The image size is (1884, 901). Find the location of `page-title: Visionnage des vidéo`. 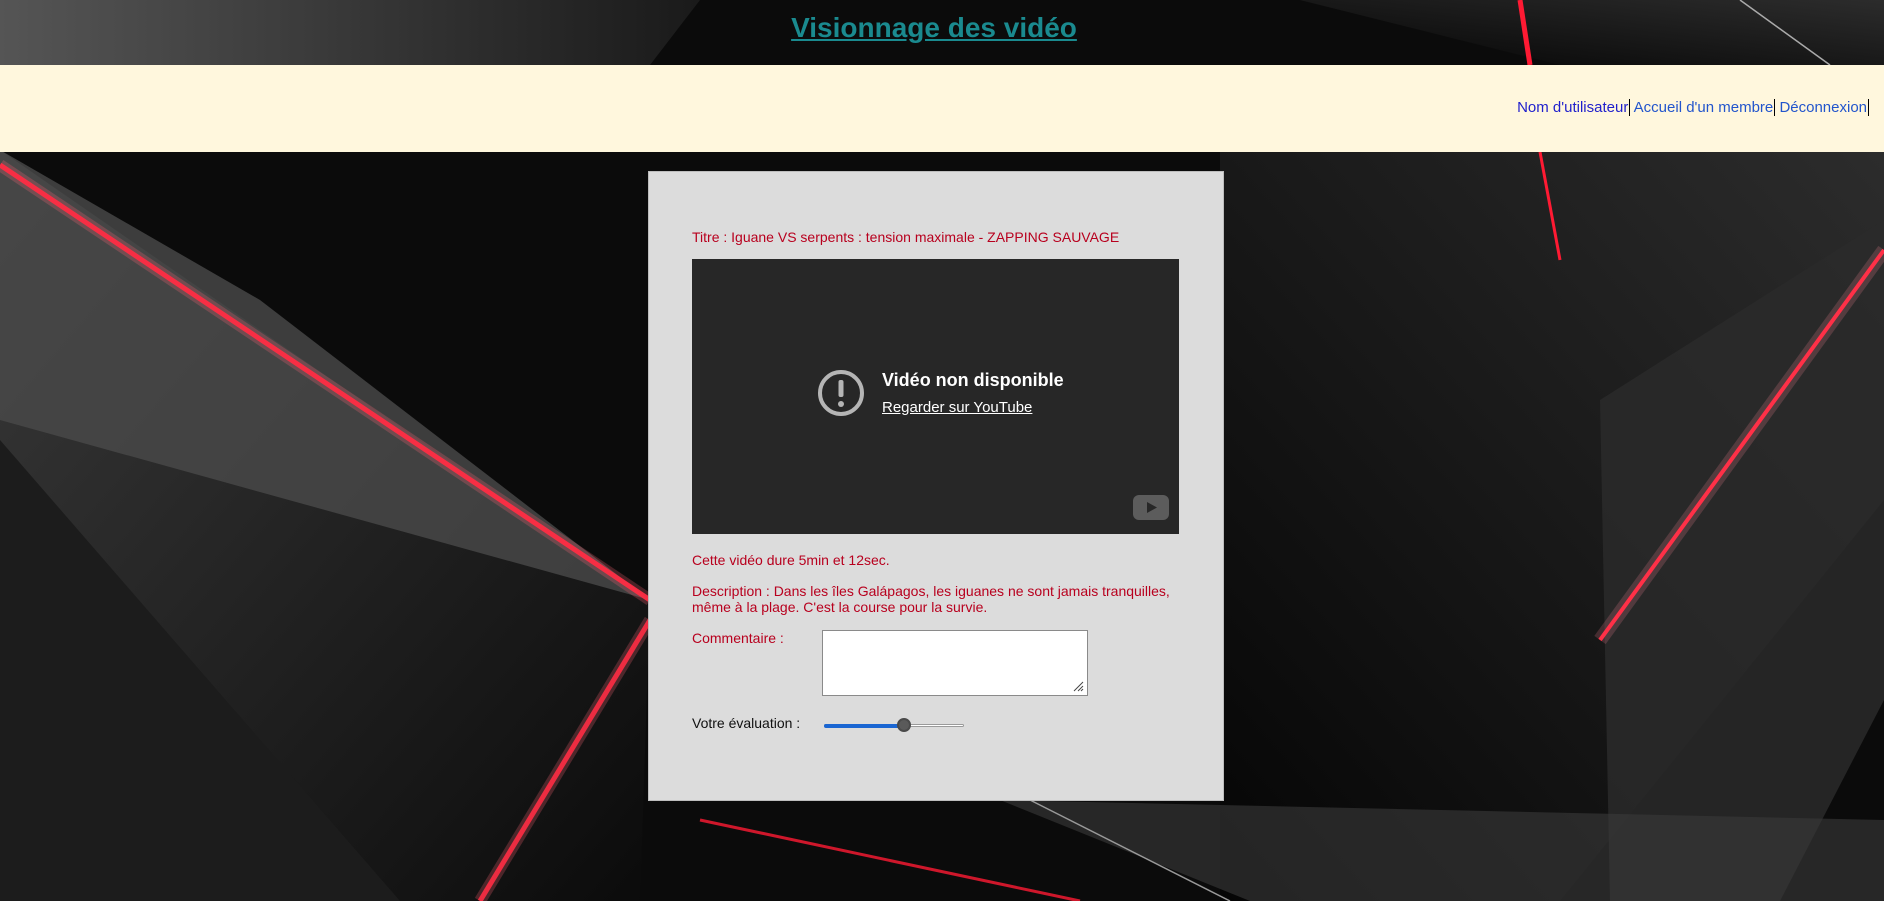

page-title: Visionnage des vidéo is located at coordinates (934, 28).